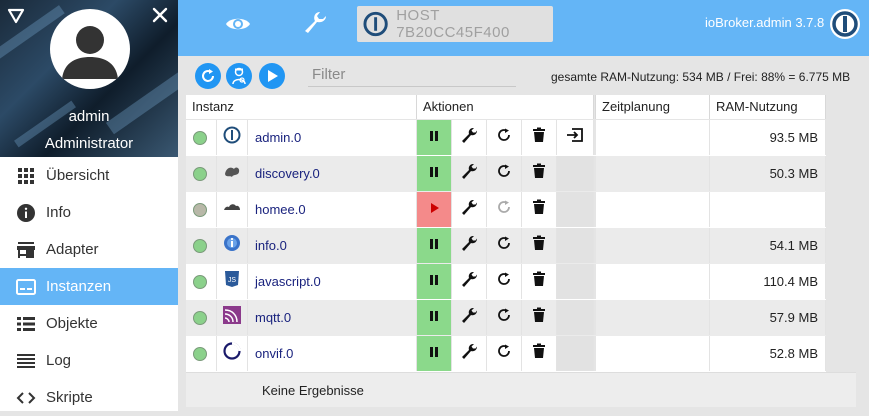  What do you see at coordinates (272, 76) in the screenshot?
I see `start-all-button` at bounding box center [272, 76].